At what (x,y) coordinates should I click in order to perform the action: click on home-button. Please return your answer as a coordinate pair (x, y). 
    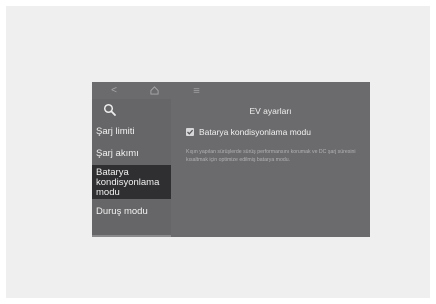
    Looking at the image, I should click on (154, 90).